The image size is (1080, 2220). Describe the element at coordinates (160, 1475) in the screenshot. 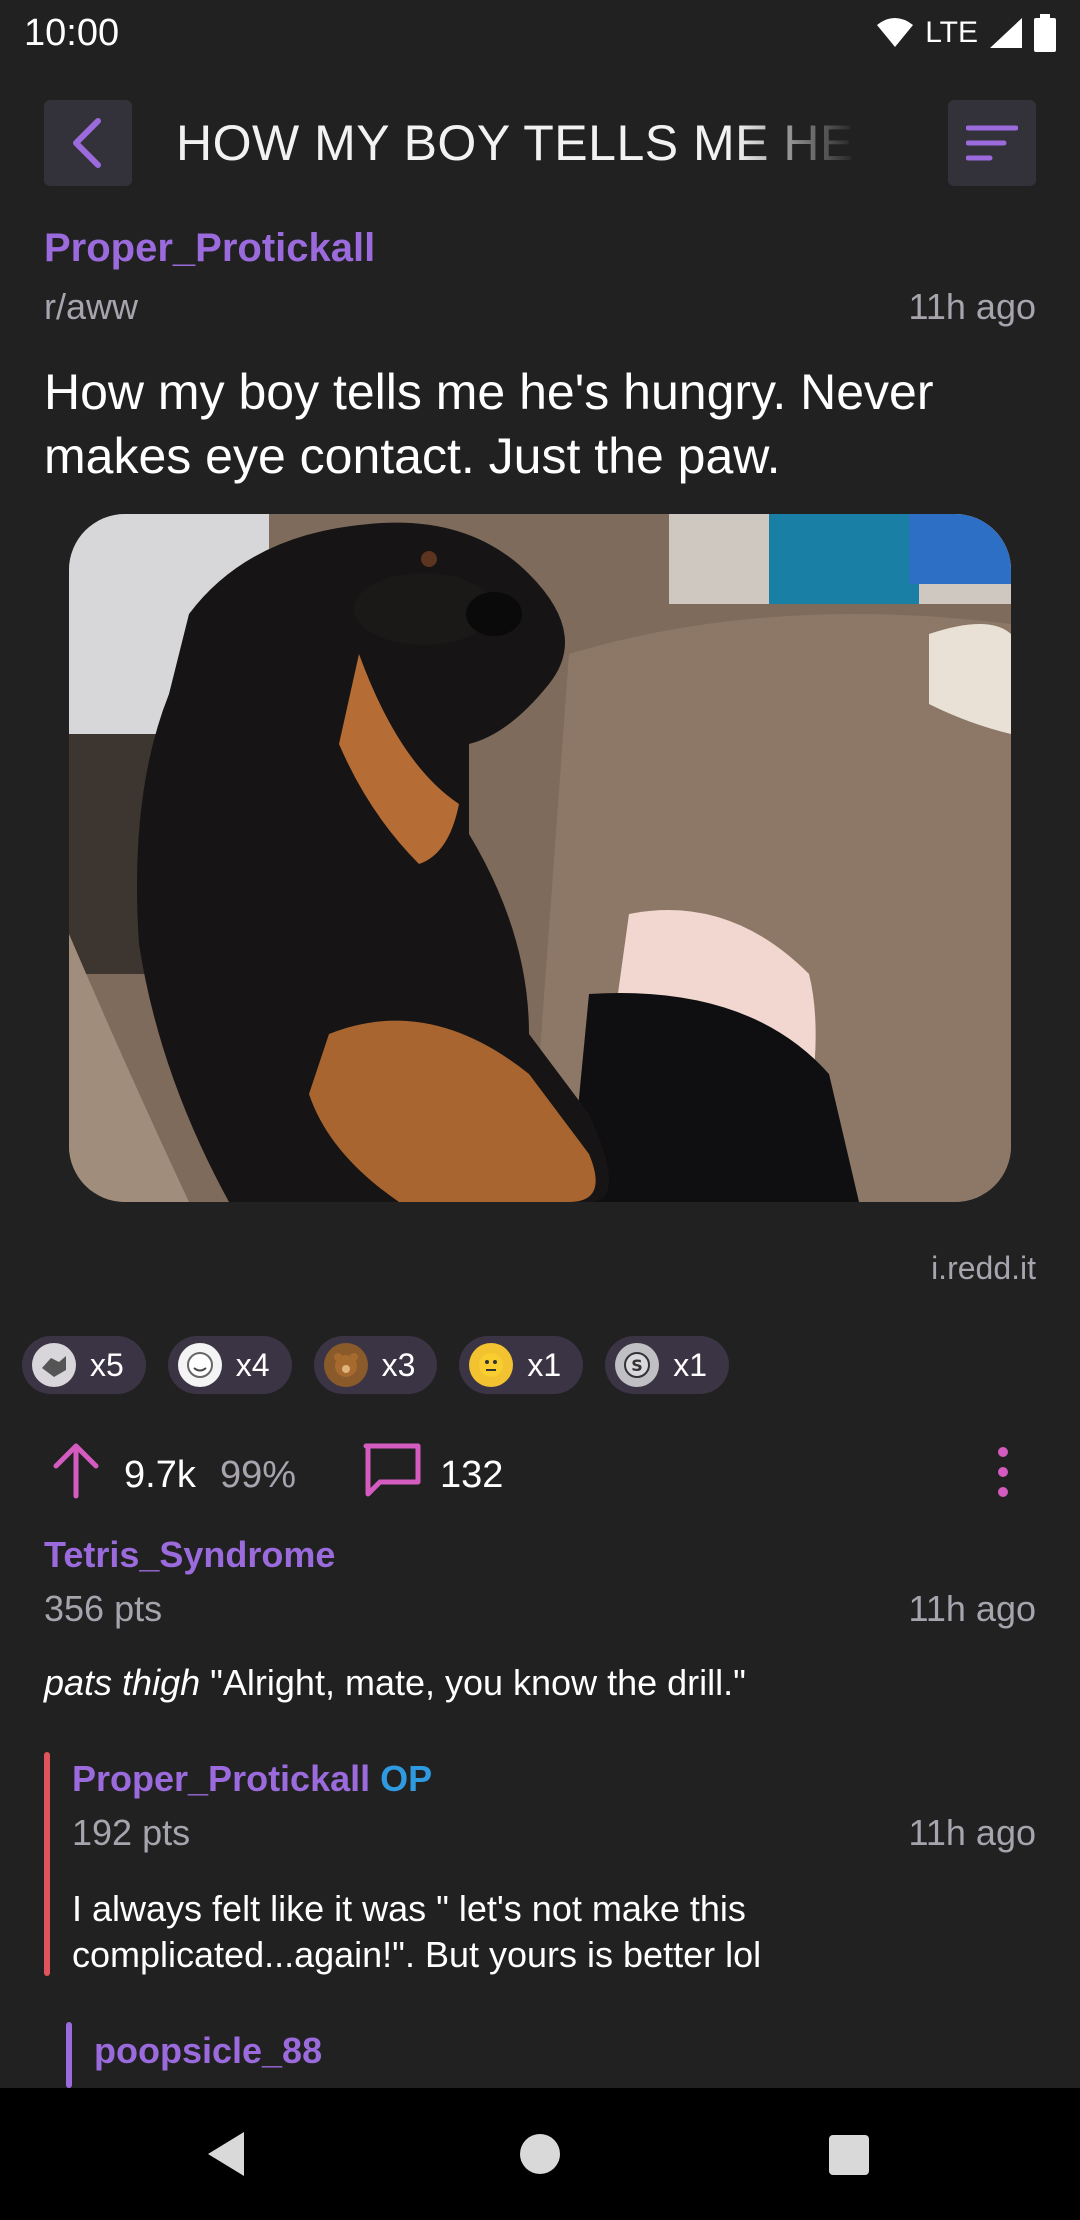

I see `post-score: 9.7k` at that location.